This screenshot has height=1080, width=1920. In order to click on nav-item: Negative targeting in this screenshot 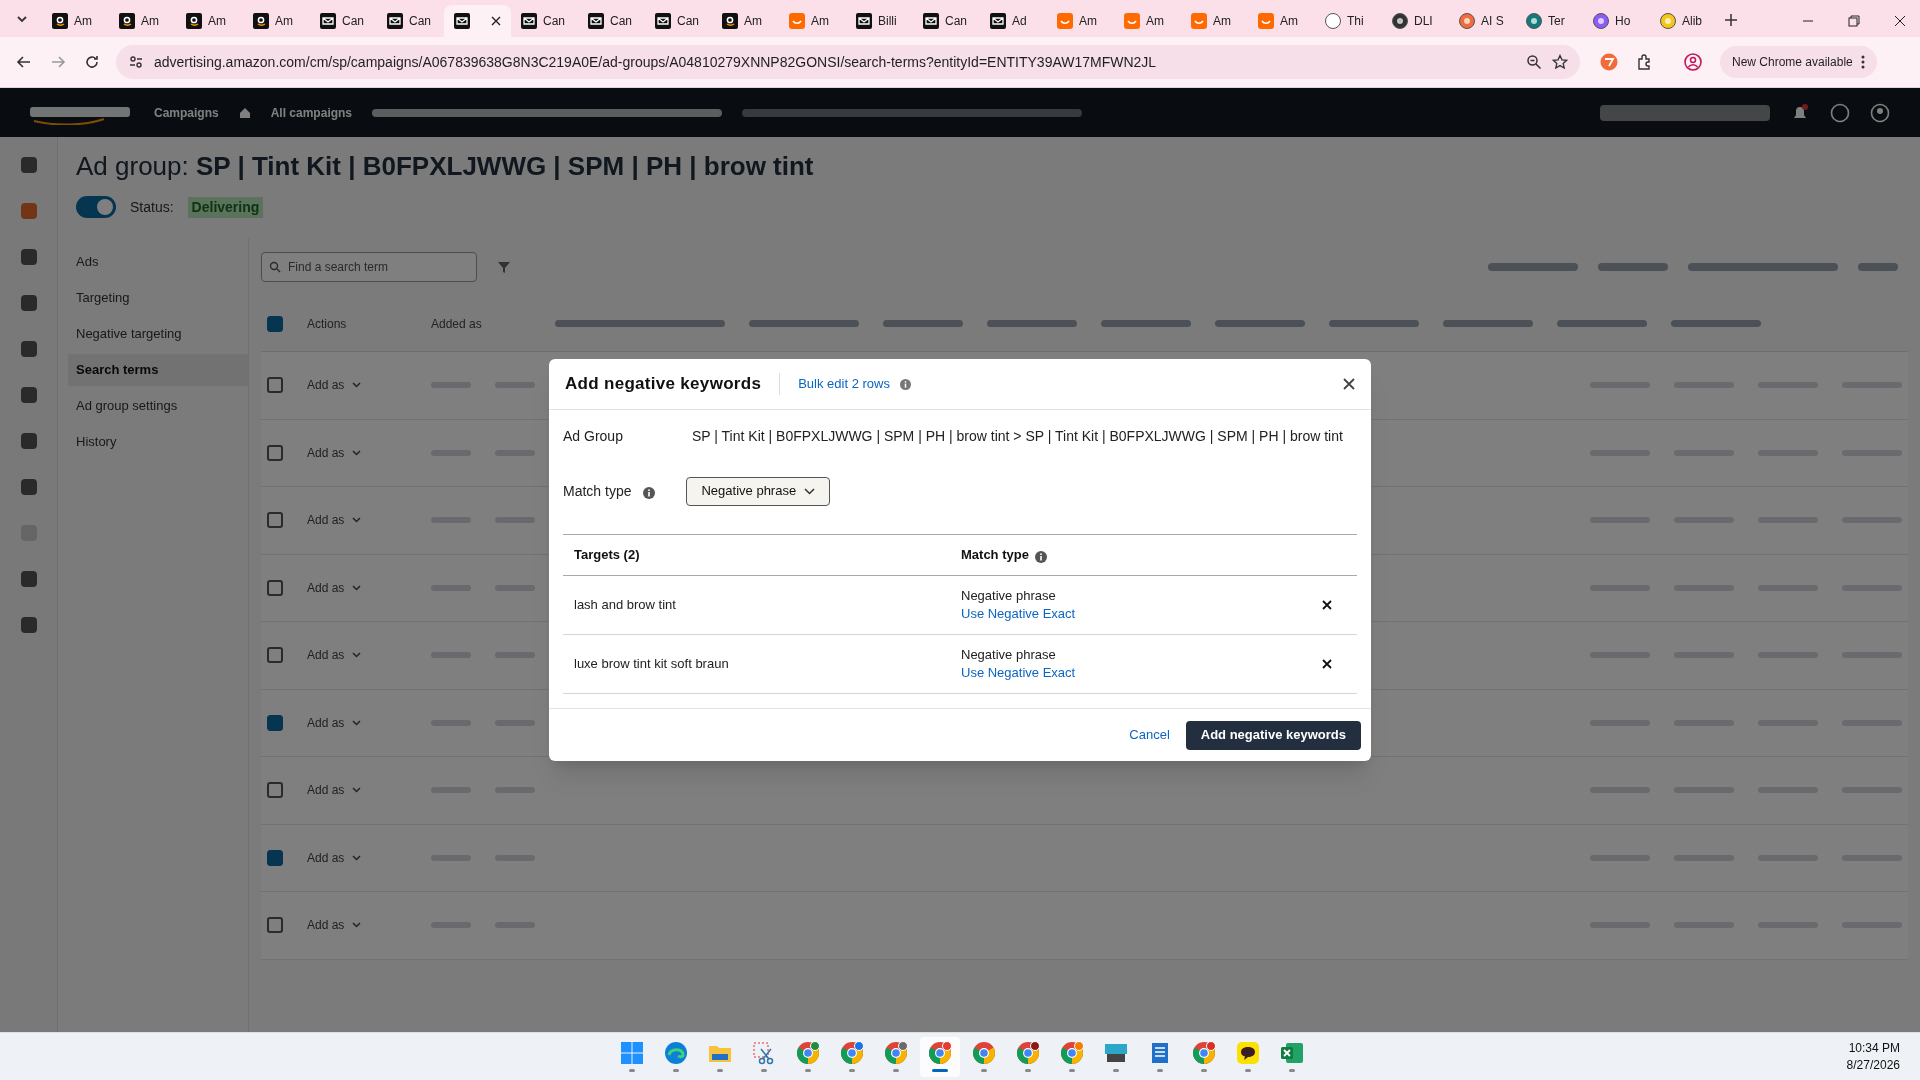, I will do `click(158, 334)`.